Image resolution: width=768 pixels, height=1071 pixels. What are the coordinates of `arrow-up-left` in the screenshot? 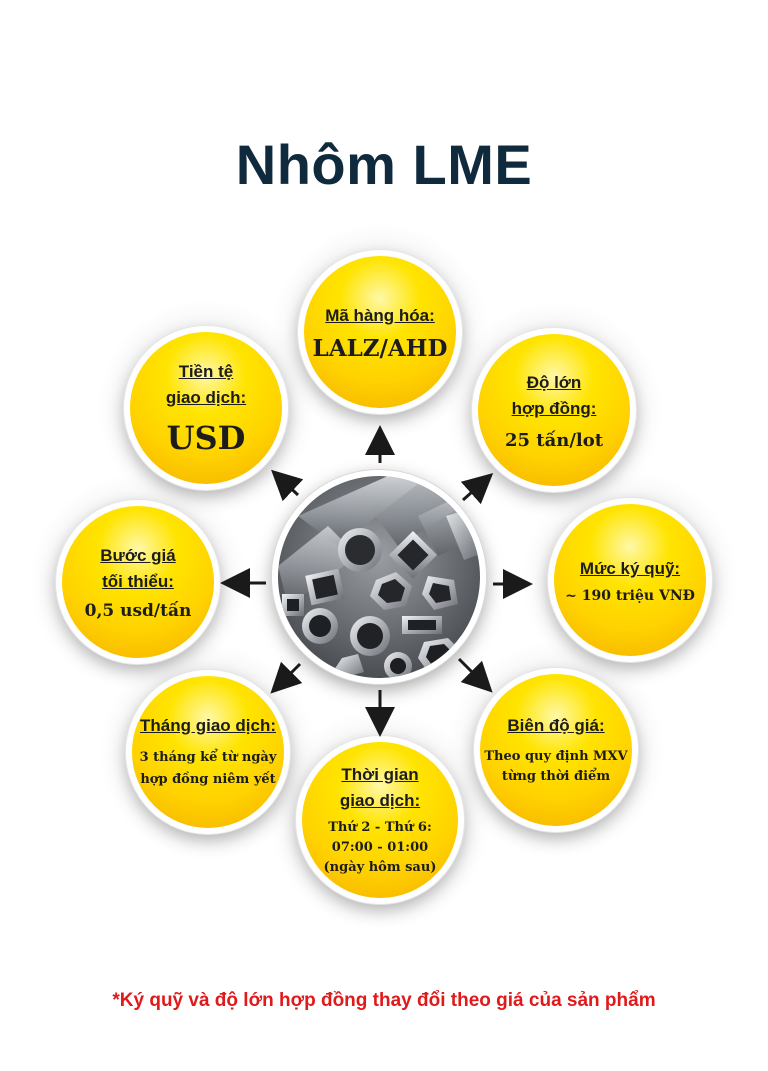 It's located at (287, 485).